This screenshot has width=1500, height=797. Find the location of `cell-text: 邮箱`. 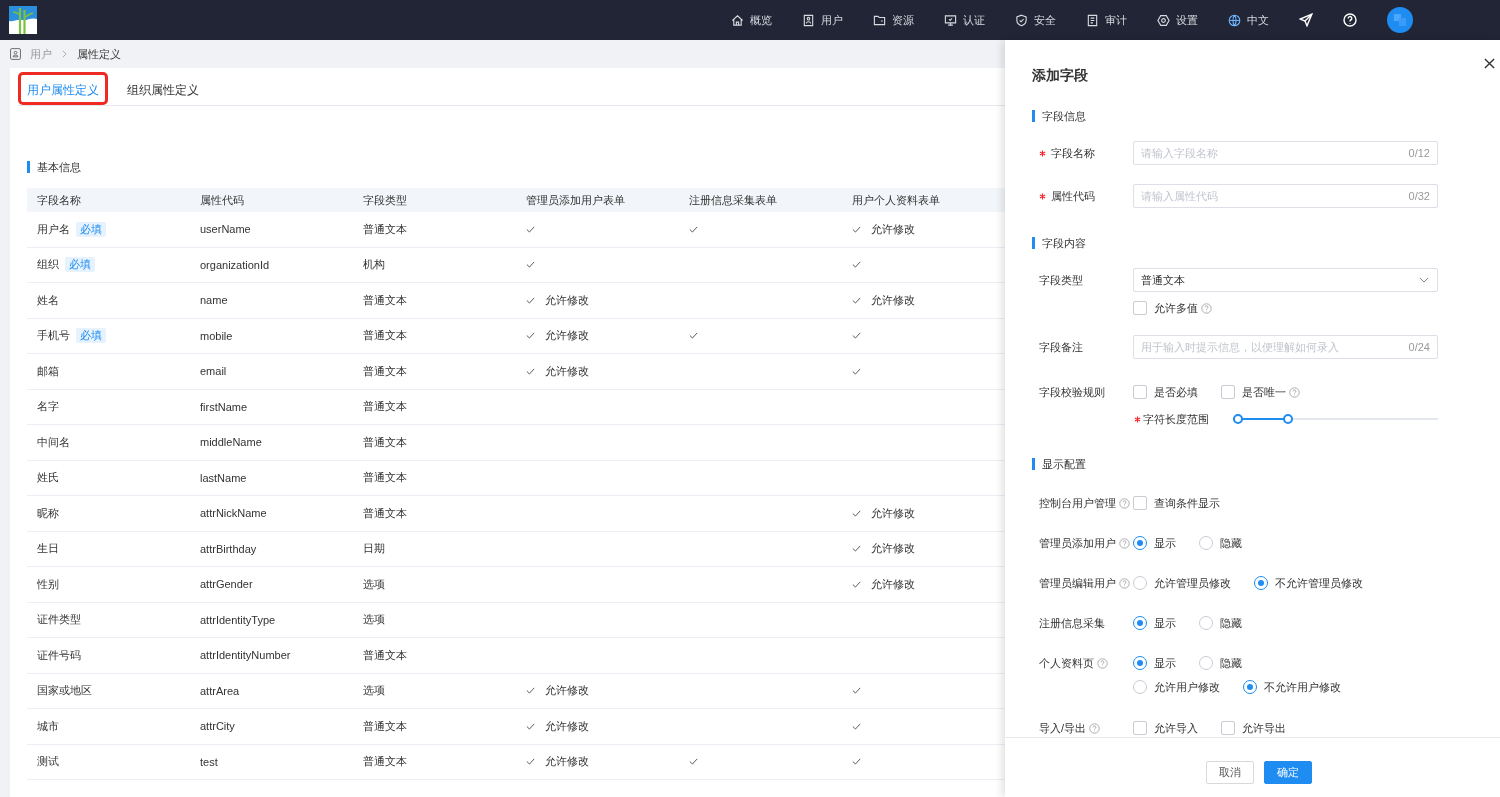

cell-text: 邮箱 is located at coordinates (48, 371).